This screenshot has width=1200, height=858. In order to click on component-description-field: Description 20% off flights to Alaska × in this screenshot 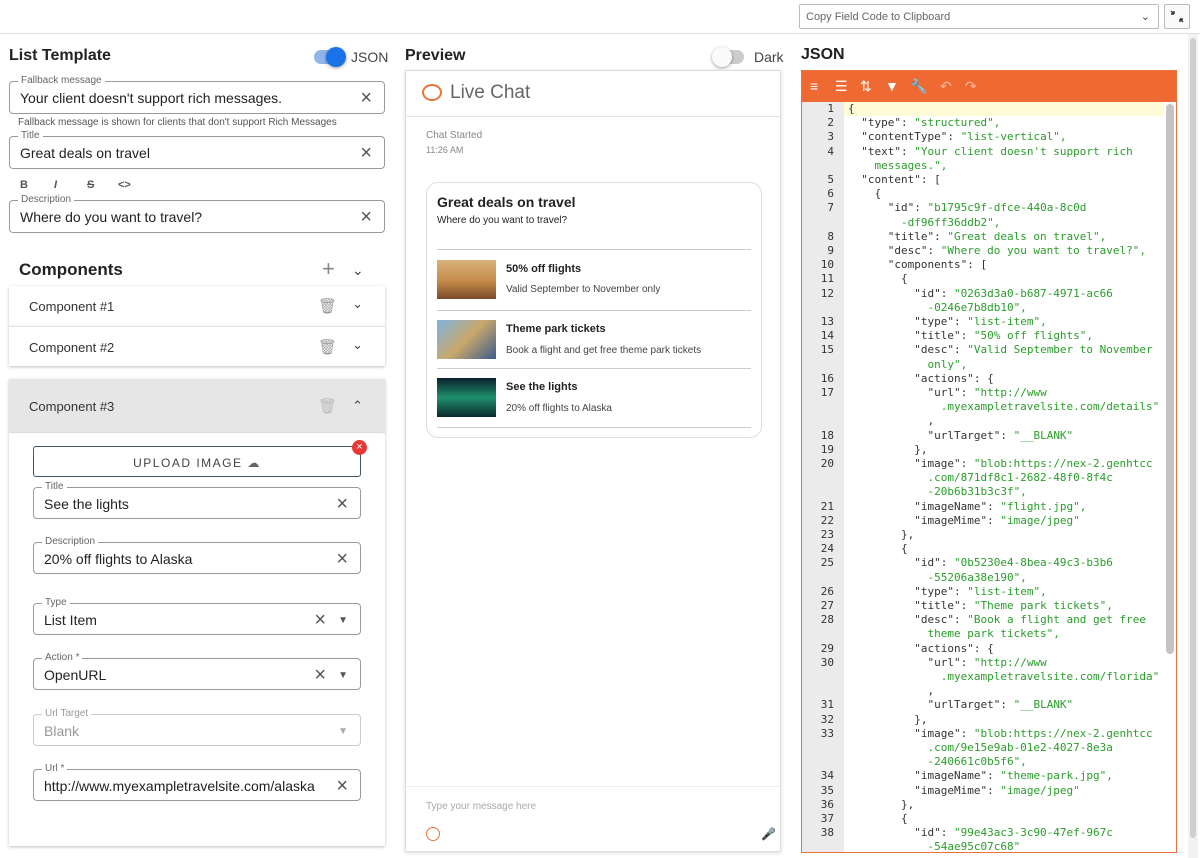, I will do `click(197, 555)`.